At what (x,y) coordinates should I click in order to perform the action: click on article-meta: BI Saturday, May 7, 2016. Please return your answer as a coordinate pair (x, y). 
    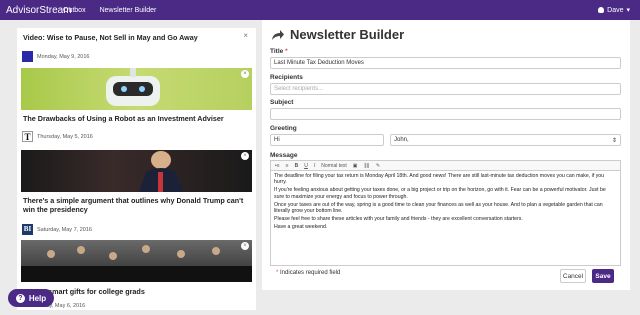
    Looking at the image, I should click on (57, 229).